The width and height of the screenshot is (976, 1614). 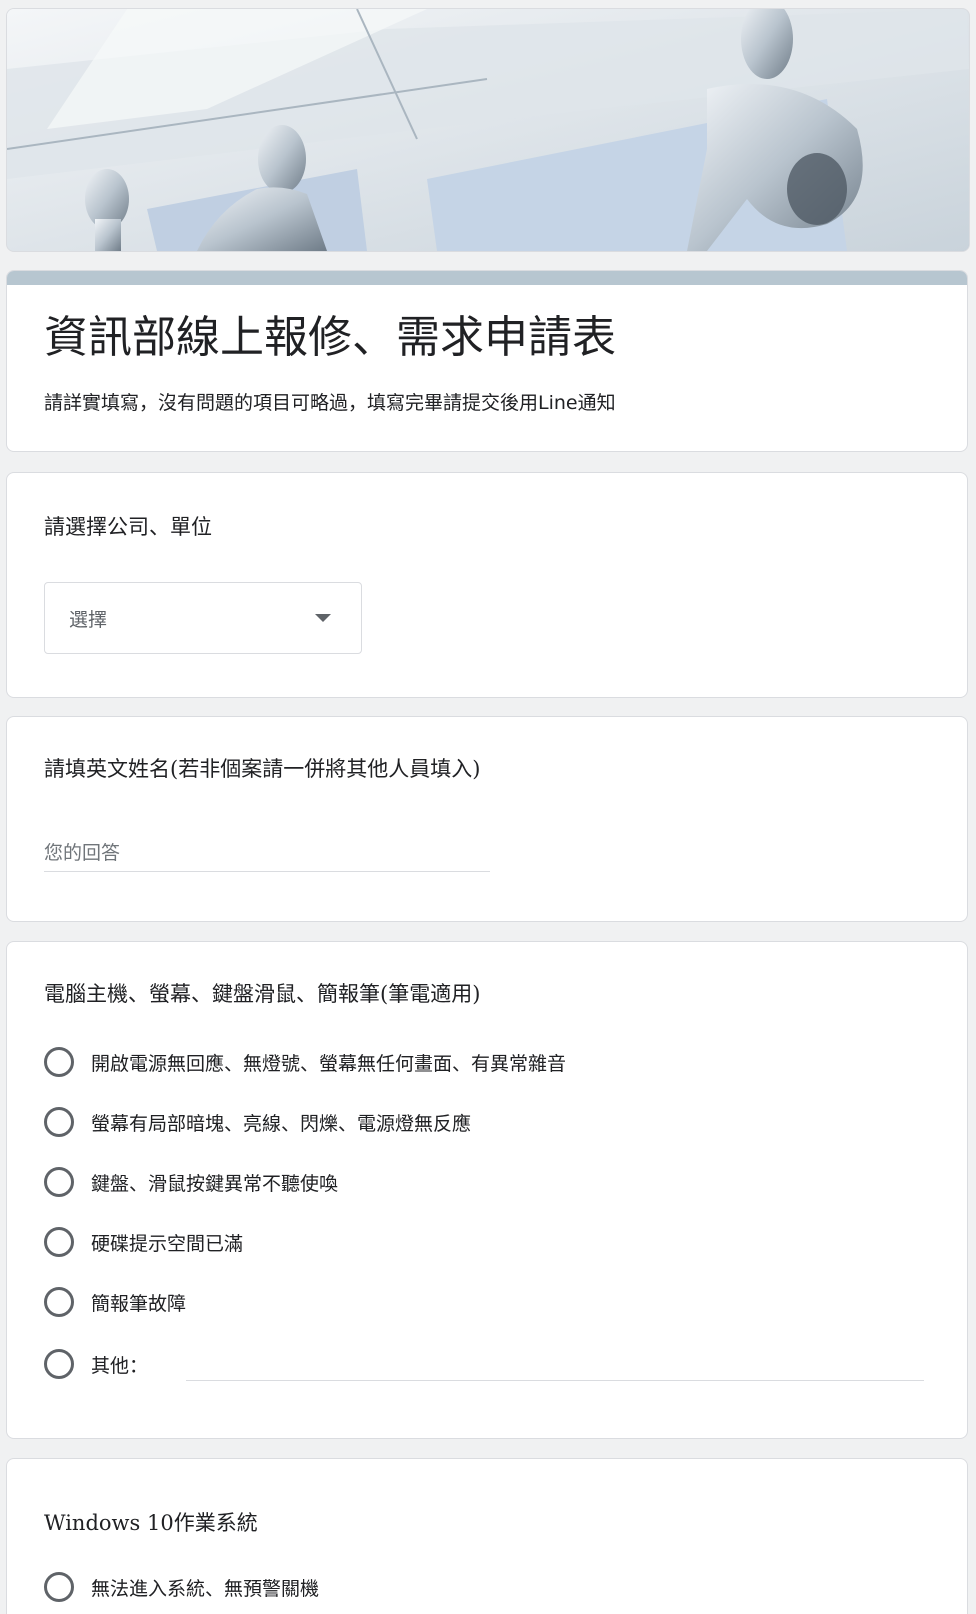 I want to click on radio-option: 簡報筆故障, so click(x=484, y=1302).